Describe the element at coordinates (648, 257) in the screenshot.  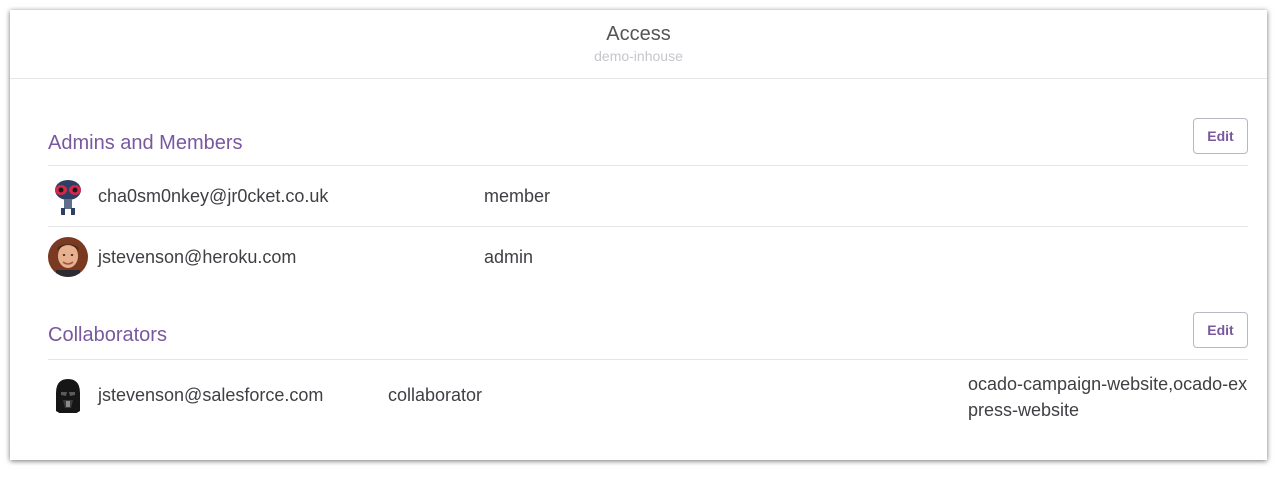
I see `member-row: jstevenson@heroku.com admin` at that location.